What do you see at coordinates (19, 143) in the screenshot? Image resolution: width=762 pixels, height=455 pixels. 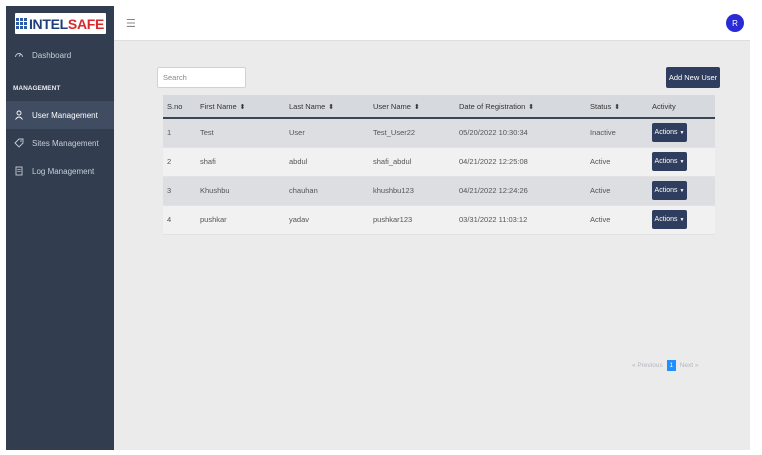 I see `tag-icon` at bounding box center [19, 143].